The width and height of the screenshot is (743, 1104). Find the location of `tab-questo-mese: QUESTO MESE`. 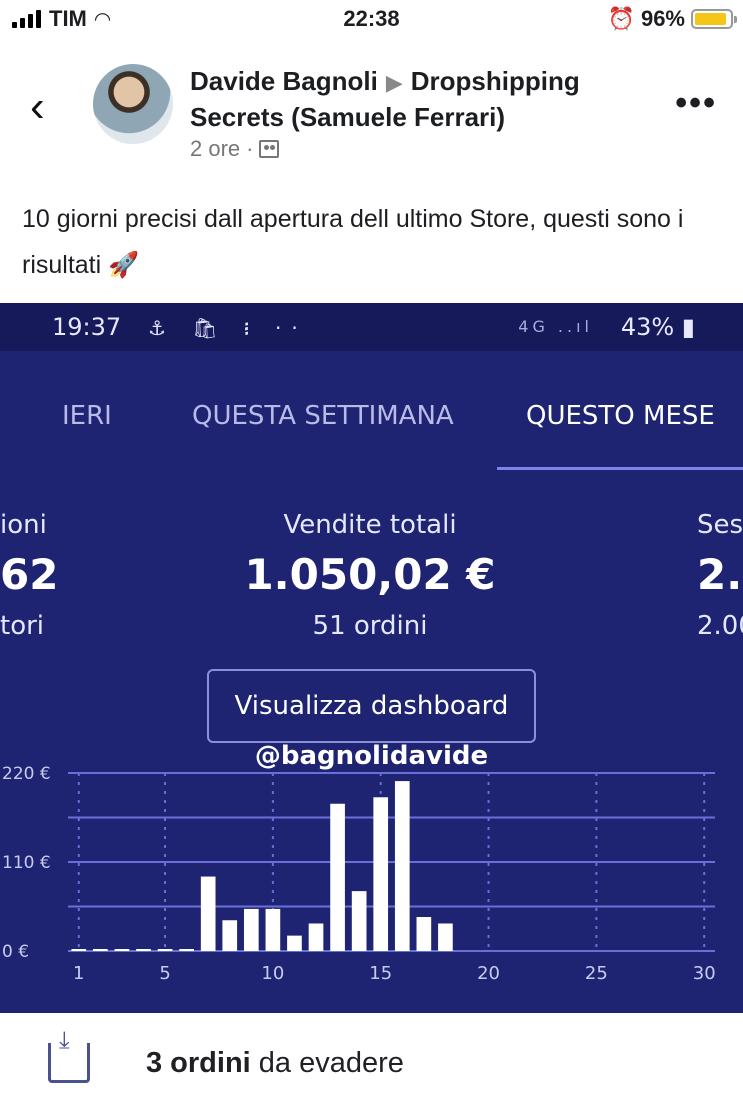

tab-questo-mese: QUESTO MESE is located at coordinates (620, 416).